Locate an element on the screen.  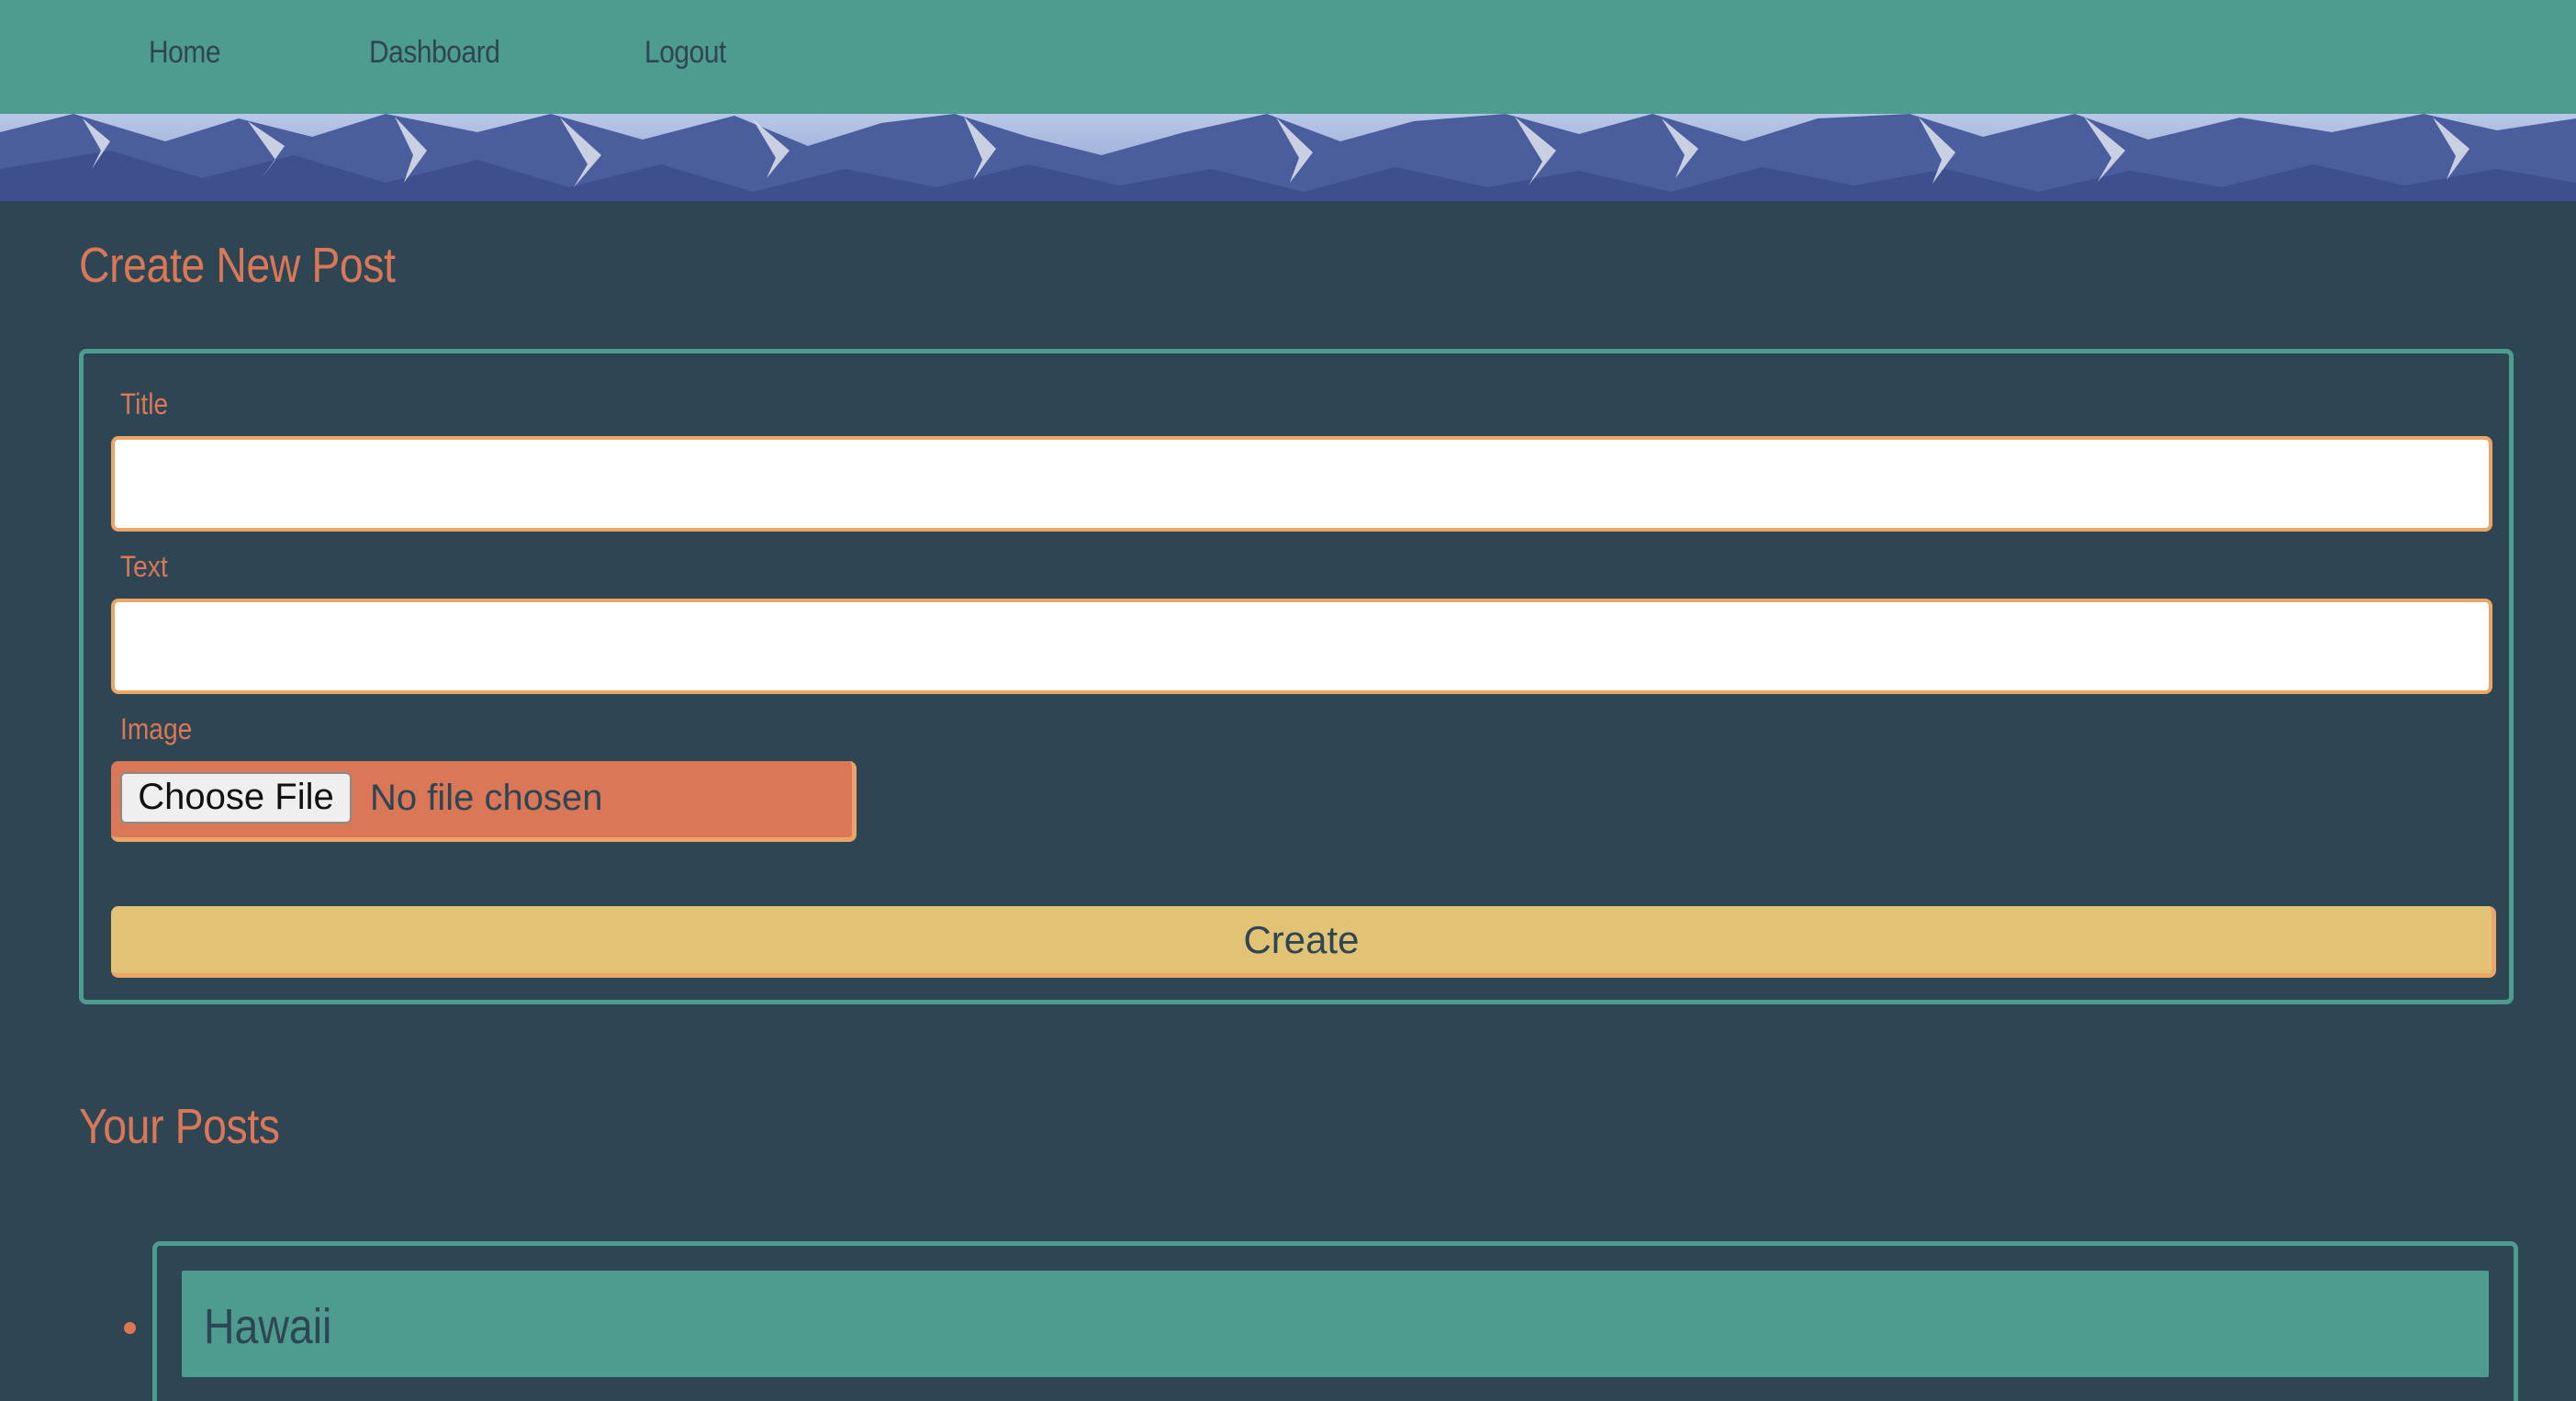
file-status-text: No file chosen is located at coordinates (486, 798).